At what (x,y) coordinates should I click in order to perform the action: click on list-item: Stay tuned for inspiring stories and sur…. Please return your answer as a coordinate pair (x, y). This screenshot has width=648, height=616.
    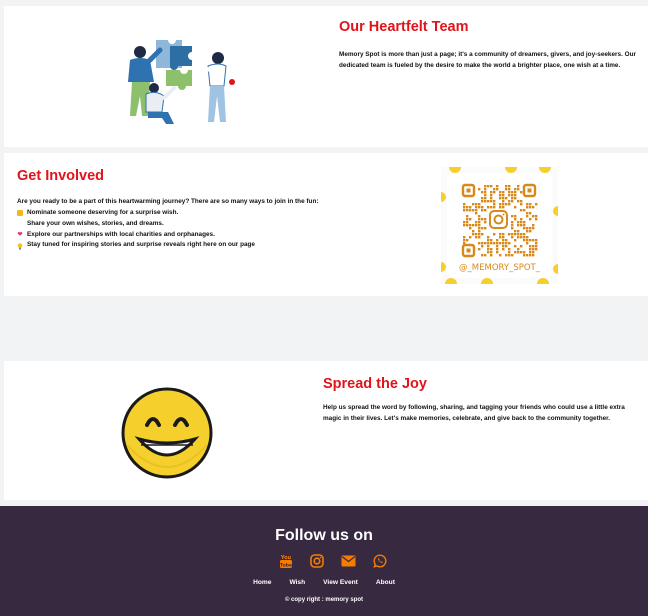
    Looking at the image, I should click on (136, 245).